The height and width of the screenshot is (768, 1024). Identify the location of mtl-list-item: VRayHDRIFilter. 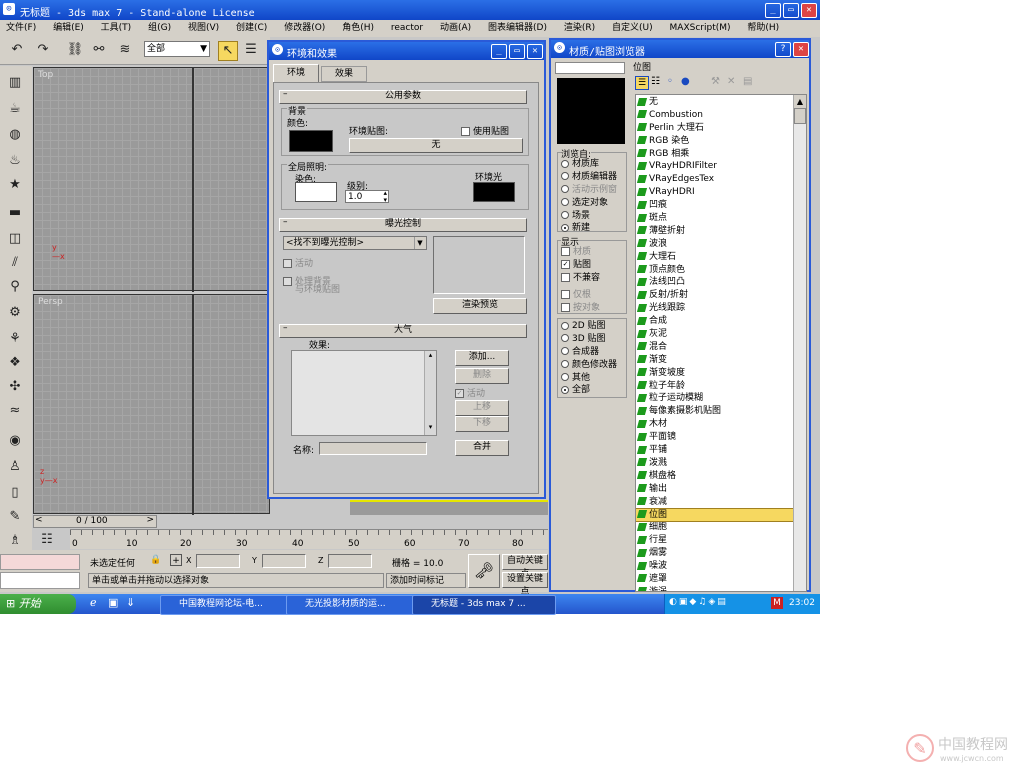
(721, 166).